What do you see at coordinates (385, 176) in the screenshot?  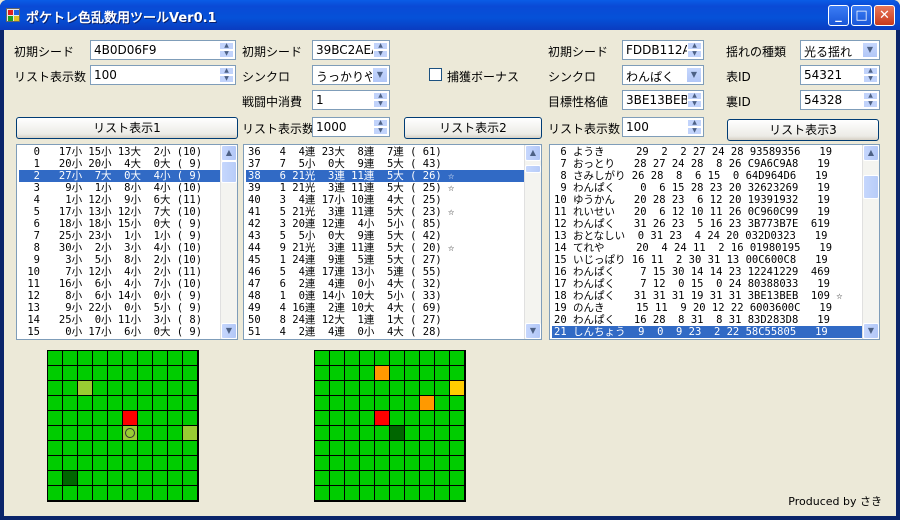 I see `list-item: 38 6 21光 3連 11連 5大 ( 26) ☆` at bounding box center [385, 176].